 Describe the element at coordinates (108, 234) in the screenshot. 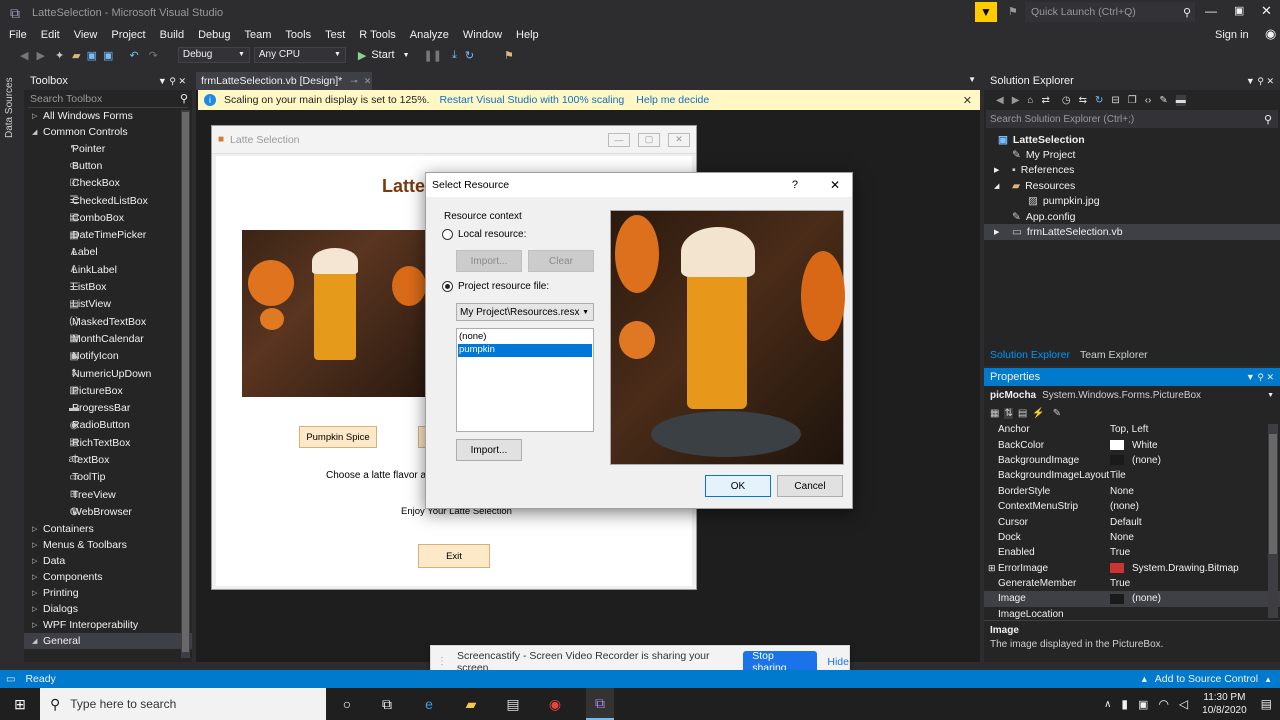

I see `toolbox-item-datetimepicker: ▦ DateTimePicker` at that location.